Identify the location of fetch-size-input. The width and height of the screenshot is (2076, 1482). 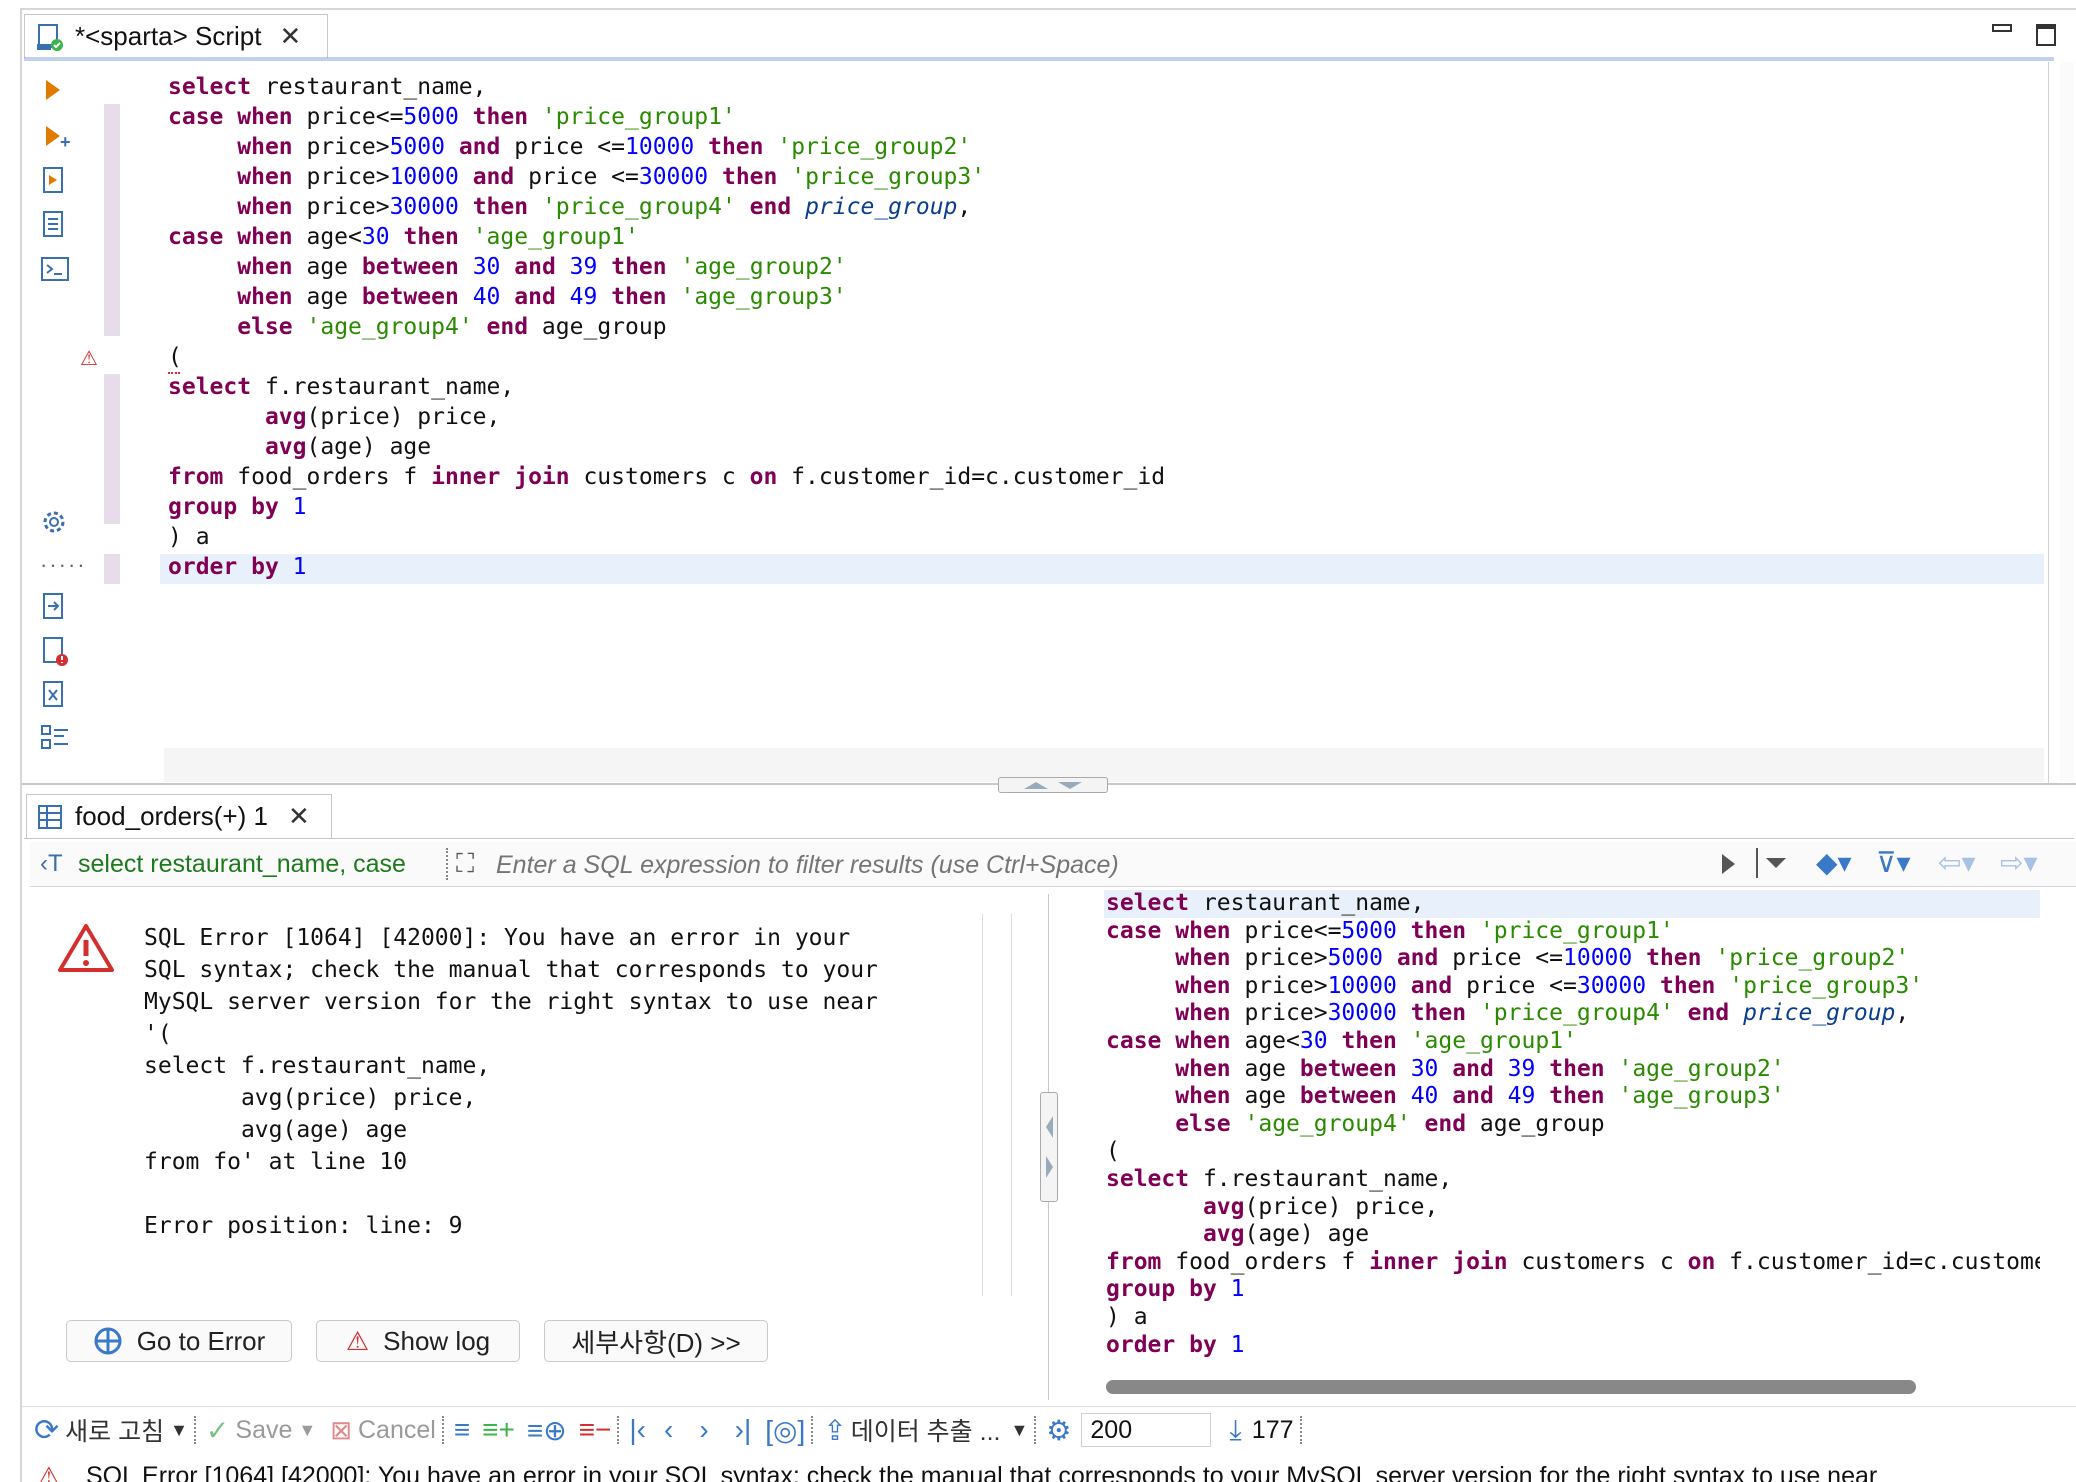
(1146, 1430).